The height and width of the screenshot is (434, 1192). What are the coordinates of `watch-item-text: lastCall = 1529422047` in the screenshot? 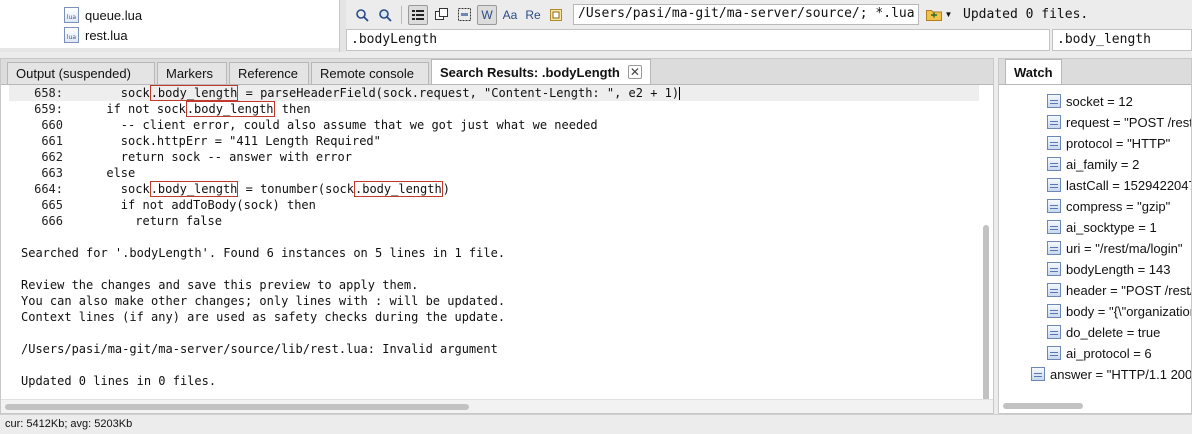 It's located at (1129, 185).